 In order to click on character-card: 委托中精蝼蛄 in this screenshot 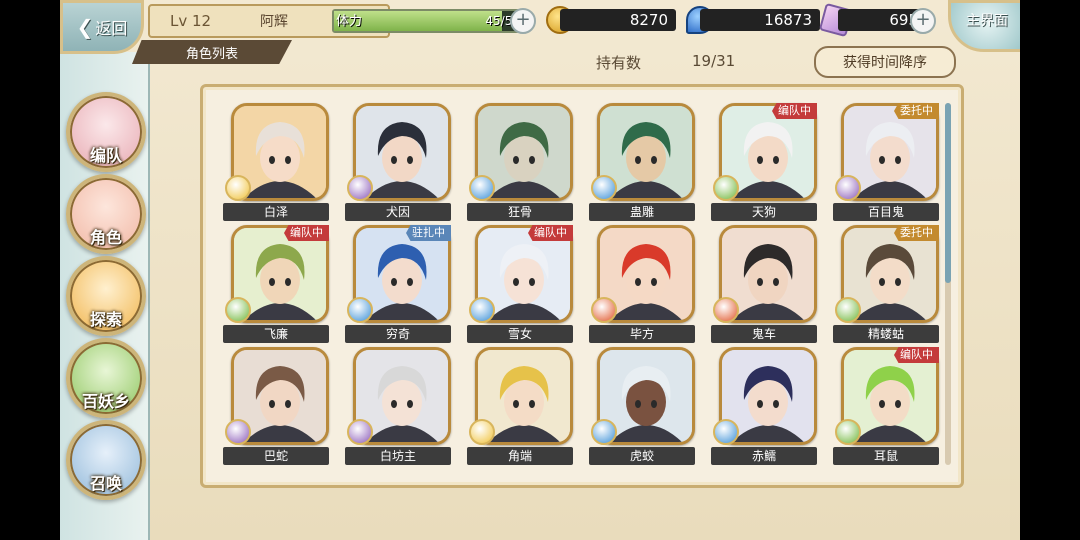, I will do `click(887, 285)`.